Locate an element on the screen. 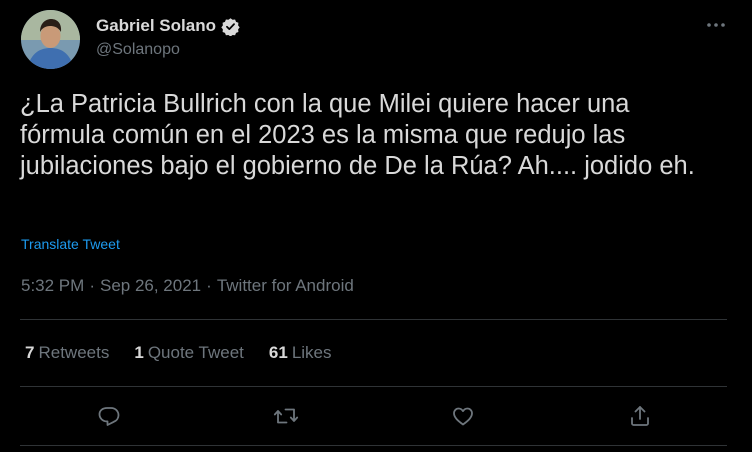 The height and width of the screenshot is (452, 752). likes-stat: 61 Likes is located at coordinates (300, 353).